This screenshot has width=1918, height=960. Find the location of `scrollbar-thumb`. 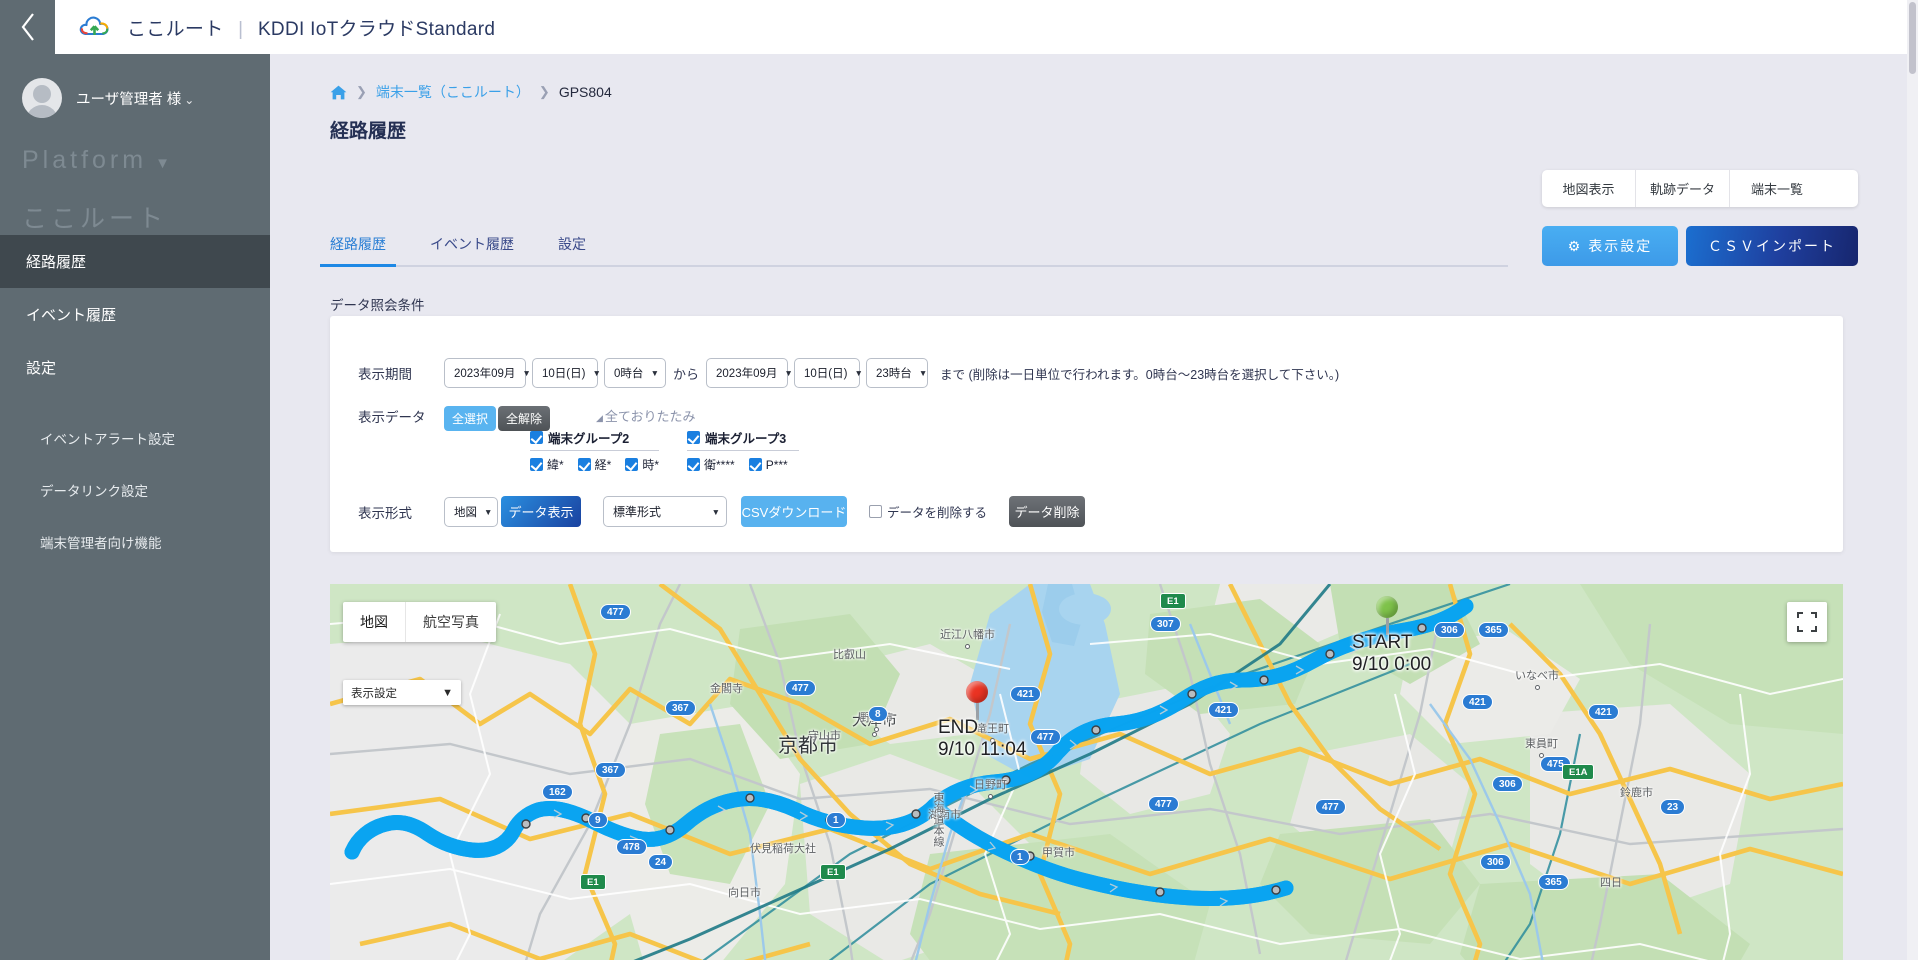

scrollbar-thumb is located at coordinates (1912, 38).